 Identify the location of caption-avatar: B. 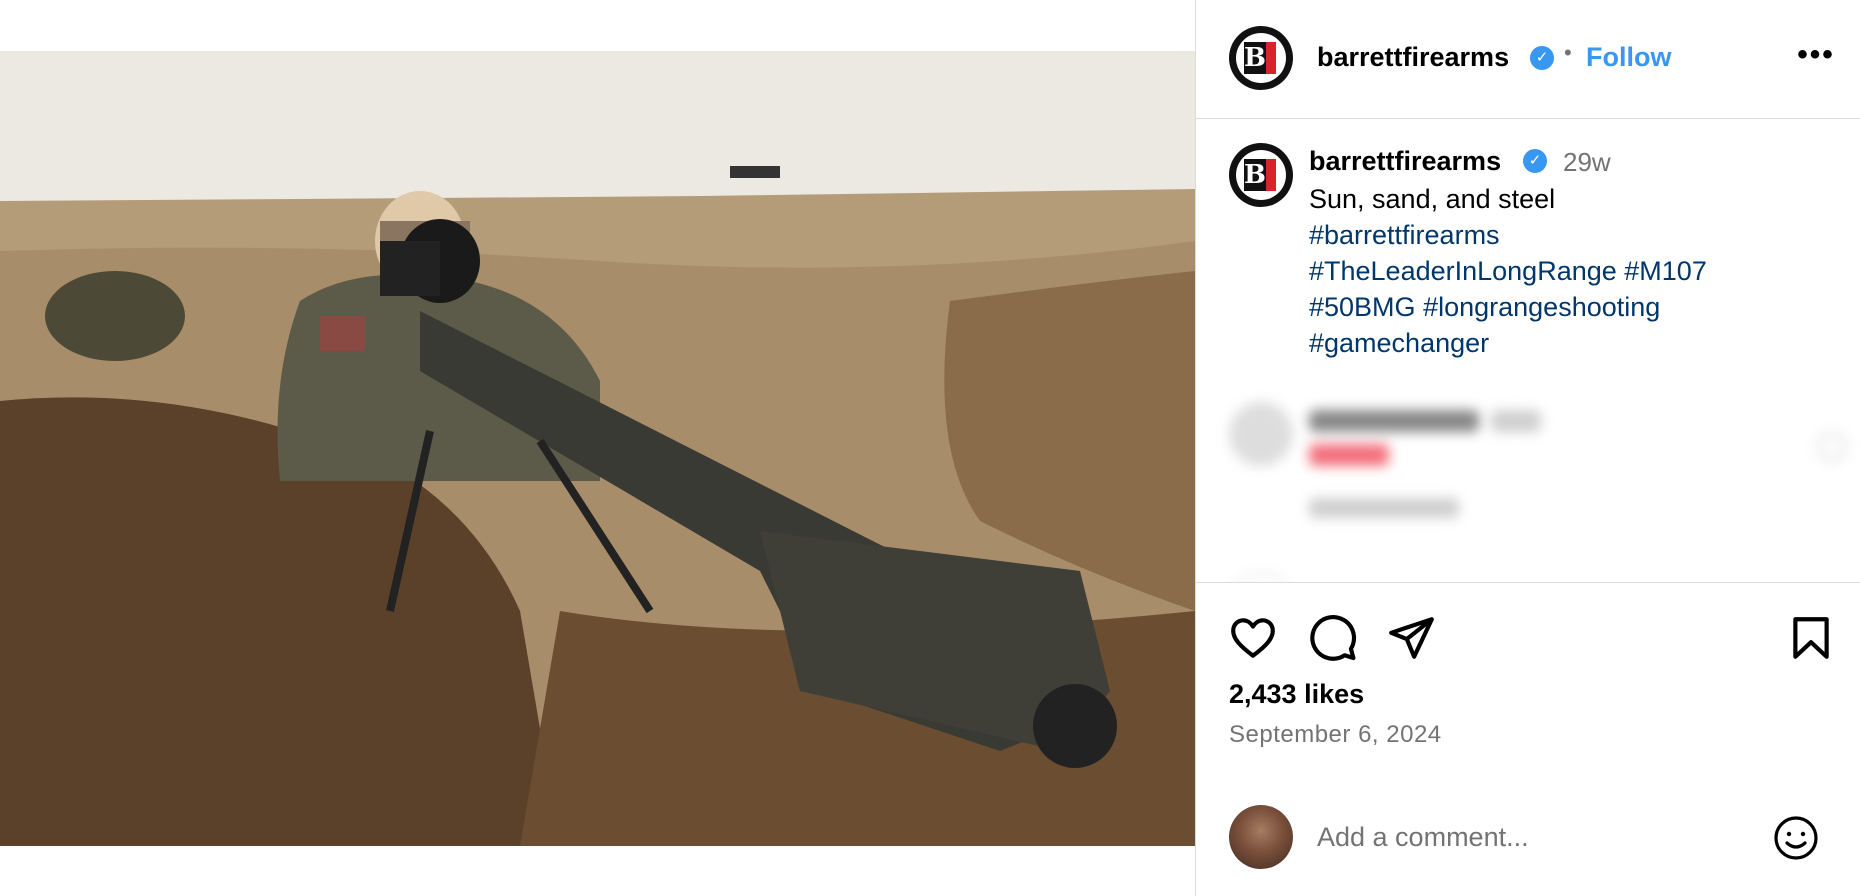
(1261, 175).